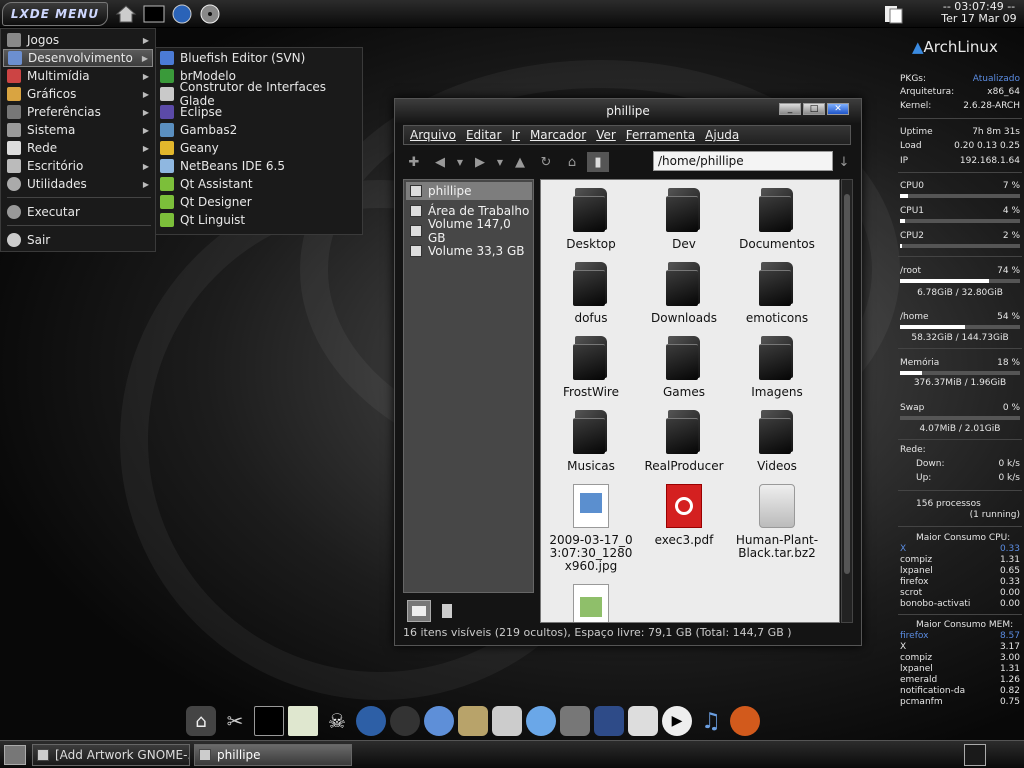  What do you see at coordinates (78, 76) in the screenshot?
I see `menu-item-multimidia: Multimídia ▶` at bounding box center [78, 76].